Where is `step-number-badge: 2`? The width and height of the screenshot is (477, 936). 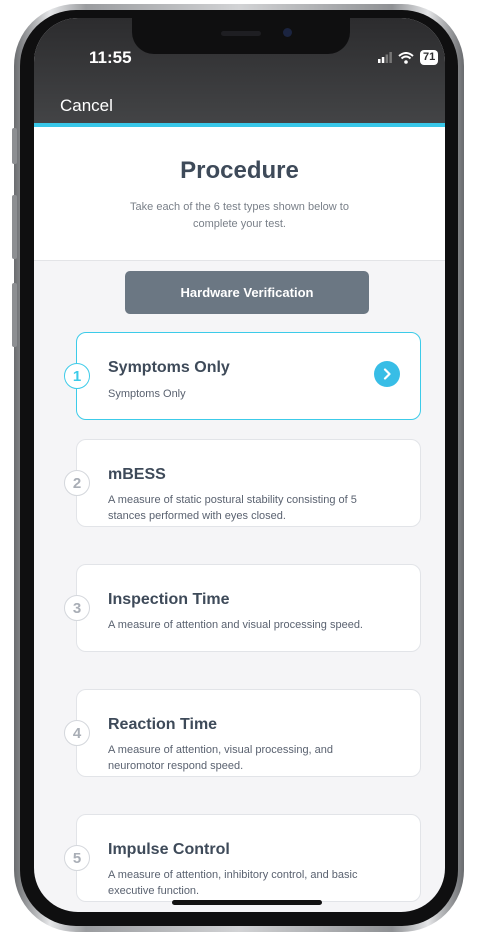 step-number-badge: 2 is located at coordinates (77, 483).